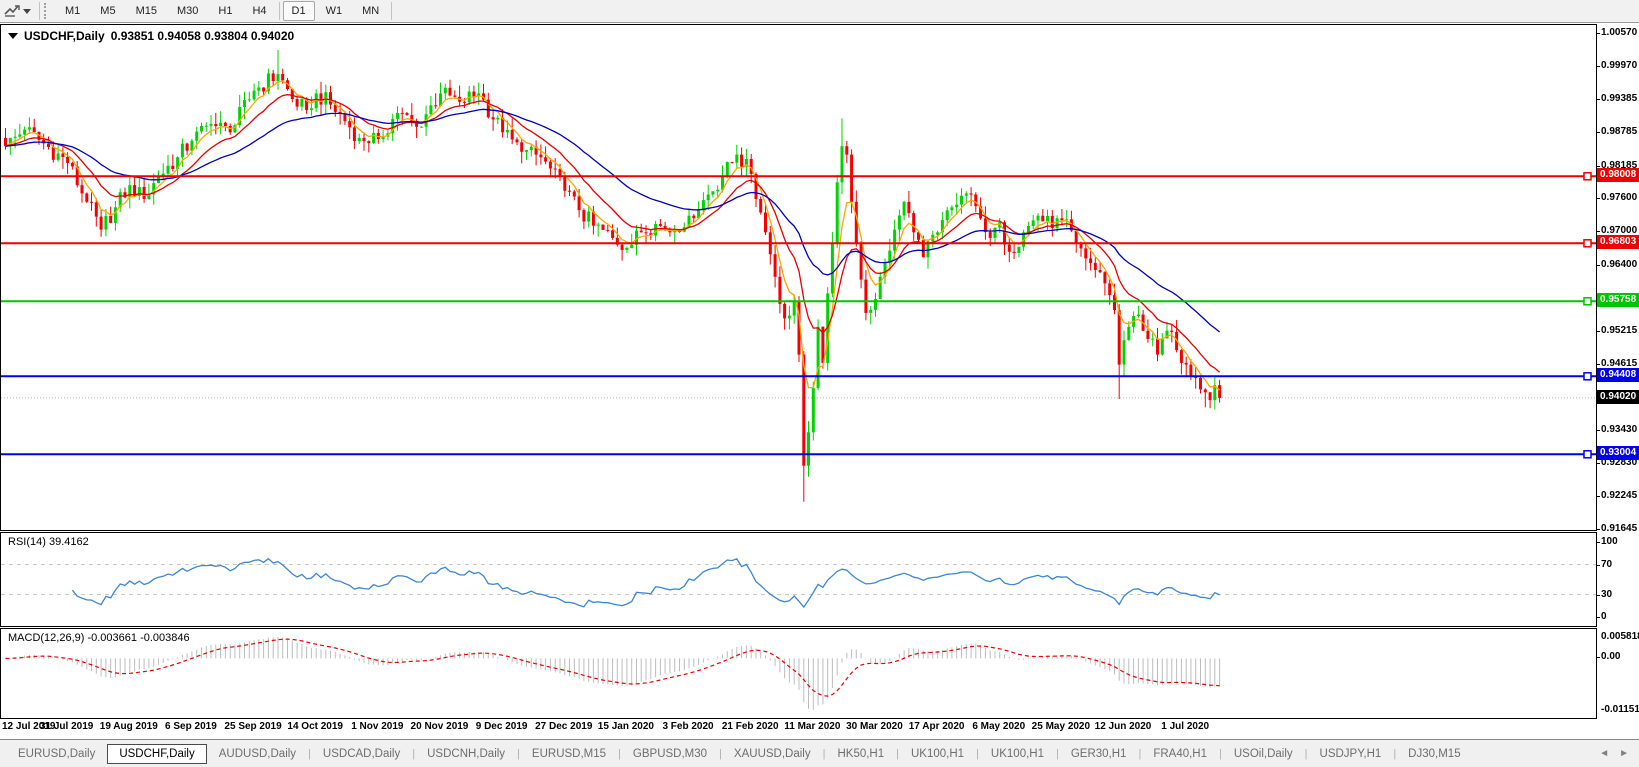  I want to click on date-axis-label: 11 Mar 2020, so click(812, 726).